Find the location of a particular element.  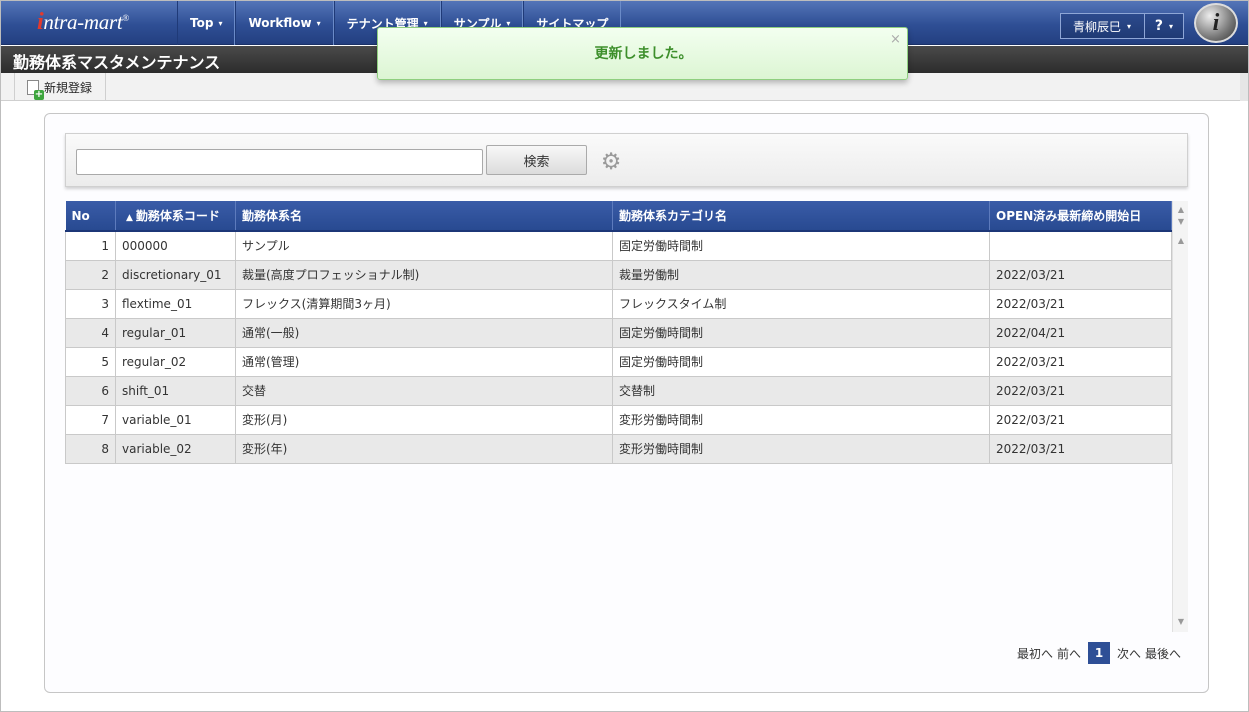

new-register-label: 新規登録 is located at coordinates (68, 87).